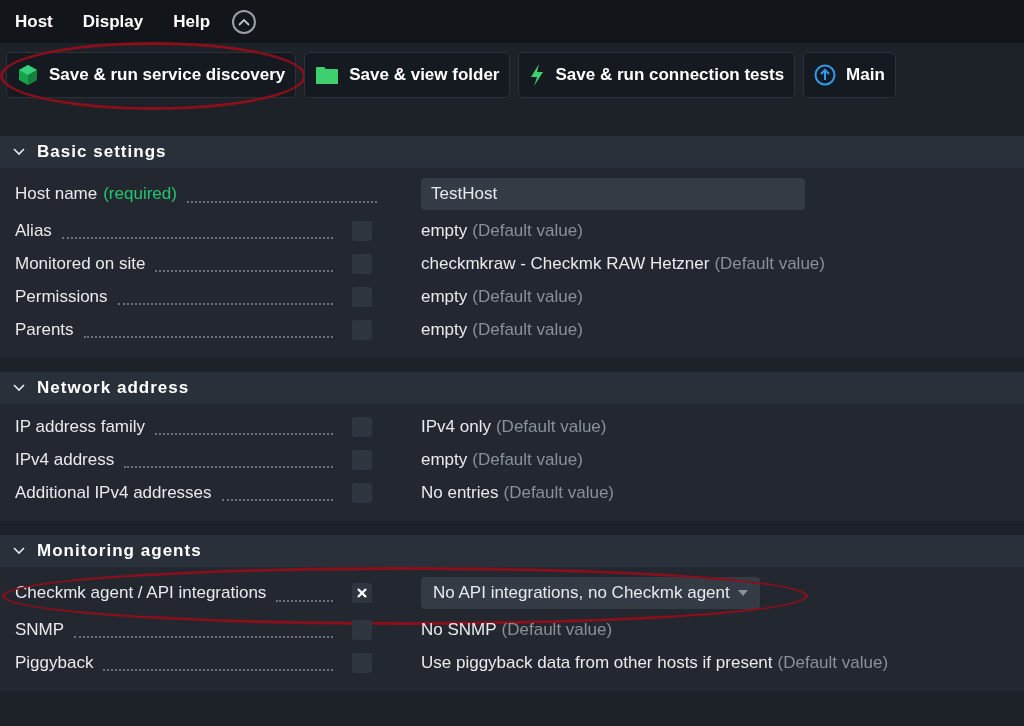 Image resolution: width=1024 pixels, height=726 pixels. Describe the element at coordinates (244, 21) in the screenshot. I see `collapse-icon` at that location.